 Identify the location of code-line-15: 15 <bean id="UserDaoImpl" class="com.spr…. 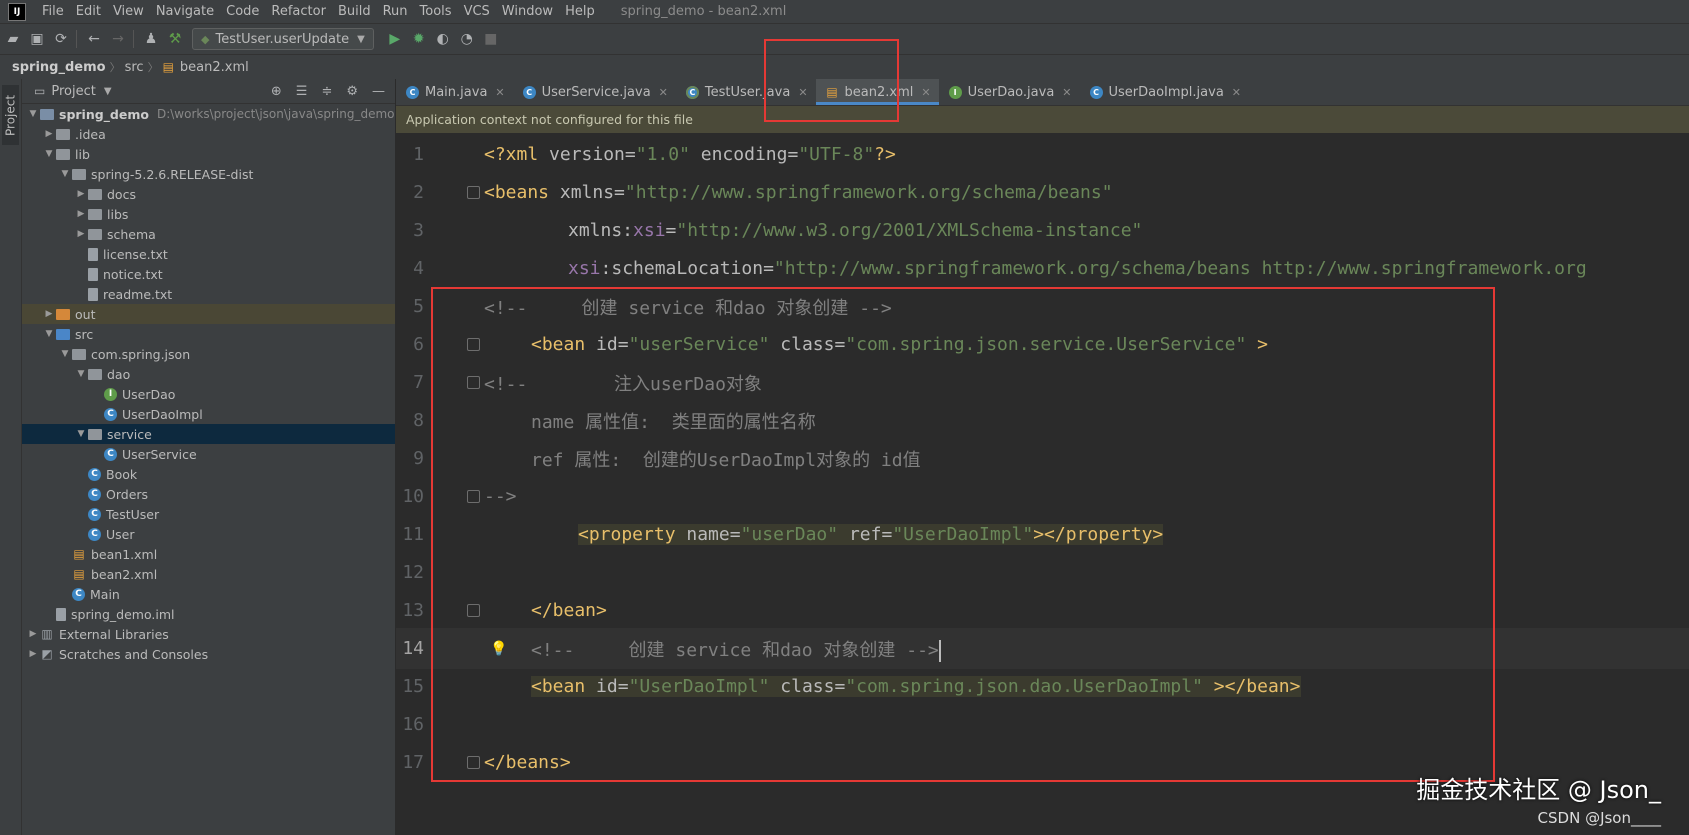
(1042, 686).